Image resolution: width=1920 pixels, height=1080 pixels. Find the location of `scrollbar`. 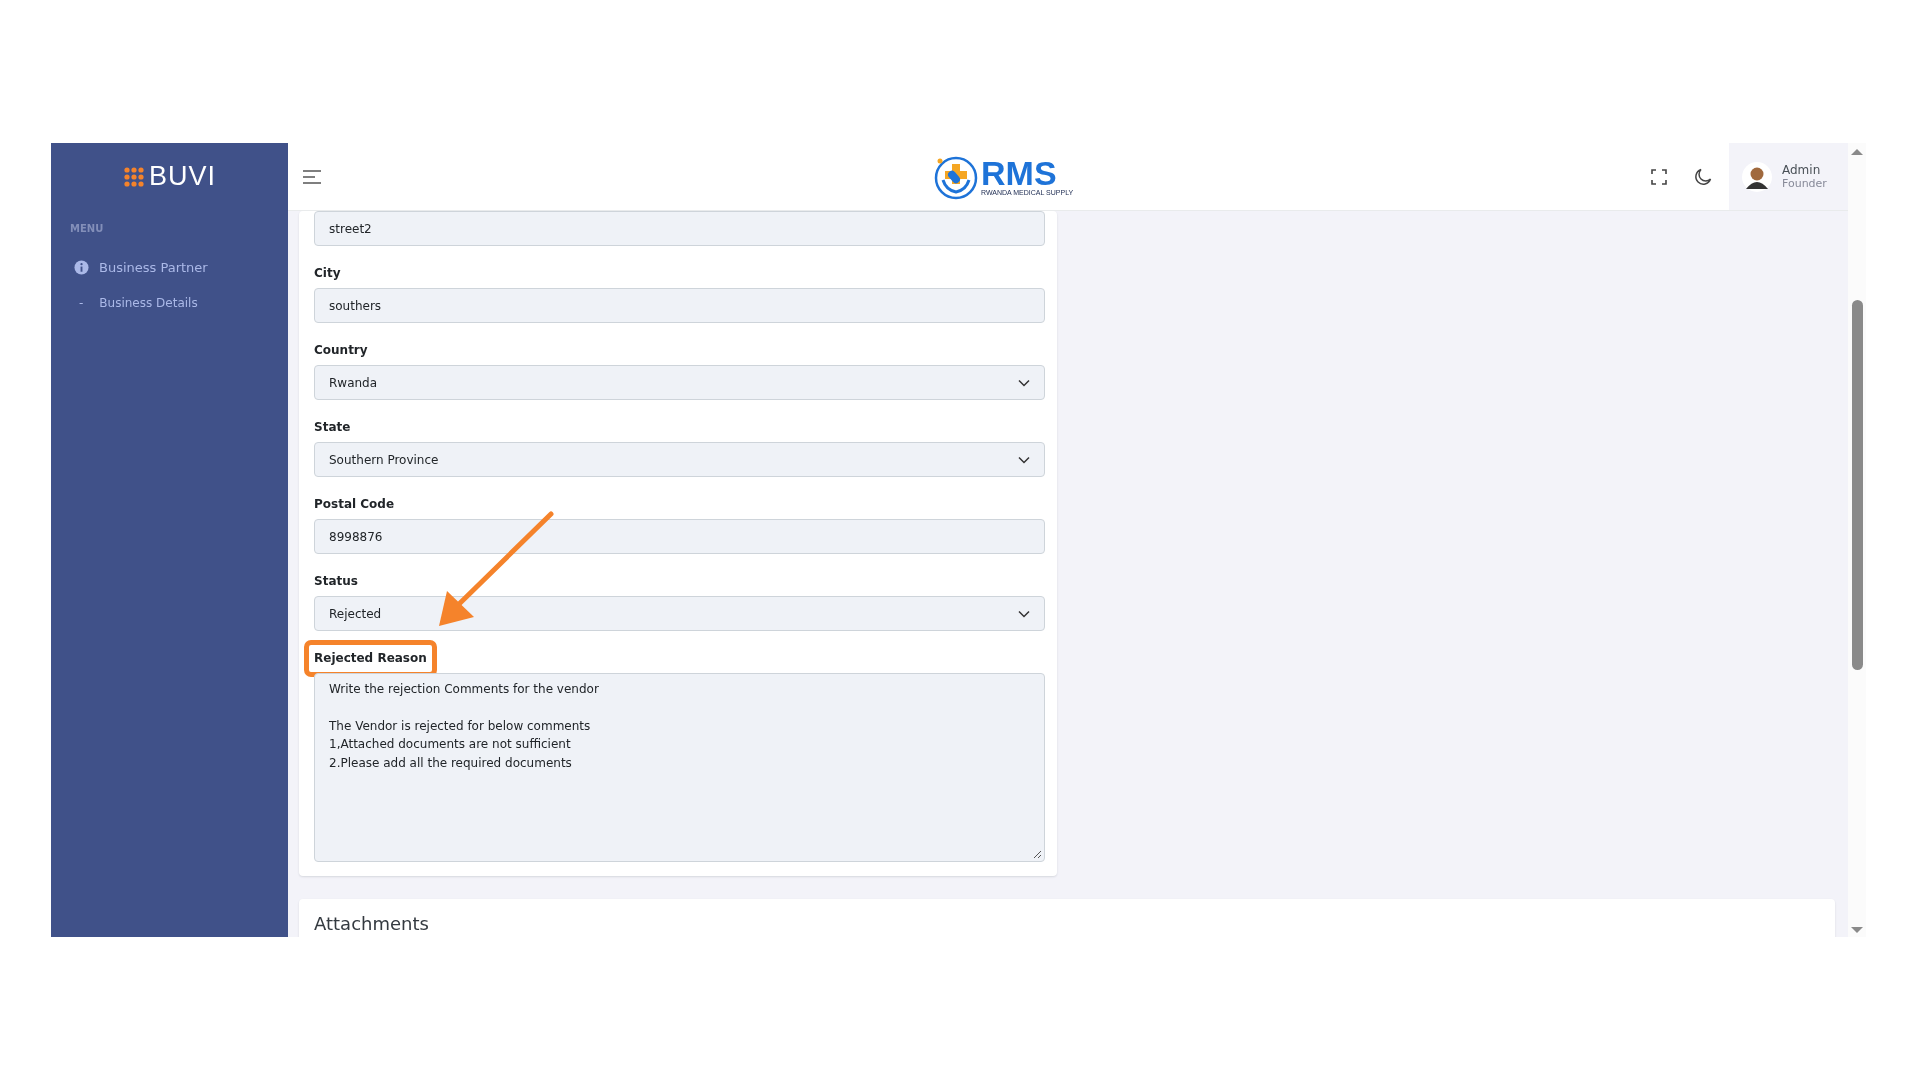

scrollbar is located at coordinates (1857, 540).